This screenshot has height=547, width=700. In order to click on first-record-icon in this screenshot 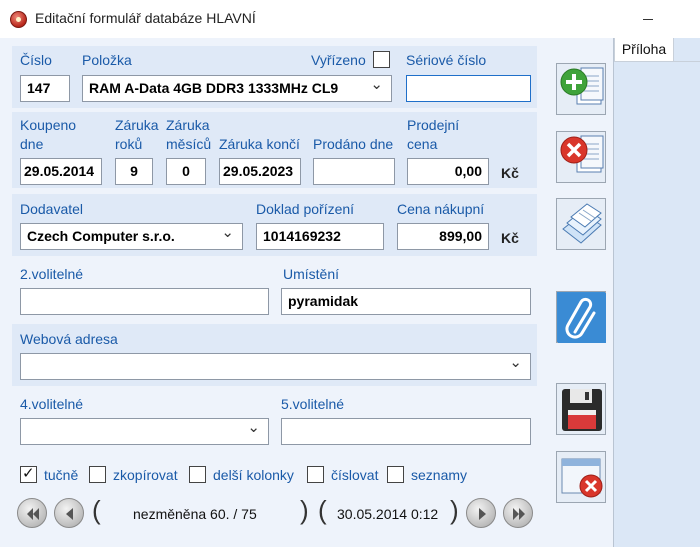, I will do `click(33, 514)`.